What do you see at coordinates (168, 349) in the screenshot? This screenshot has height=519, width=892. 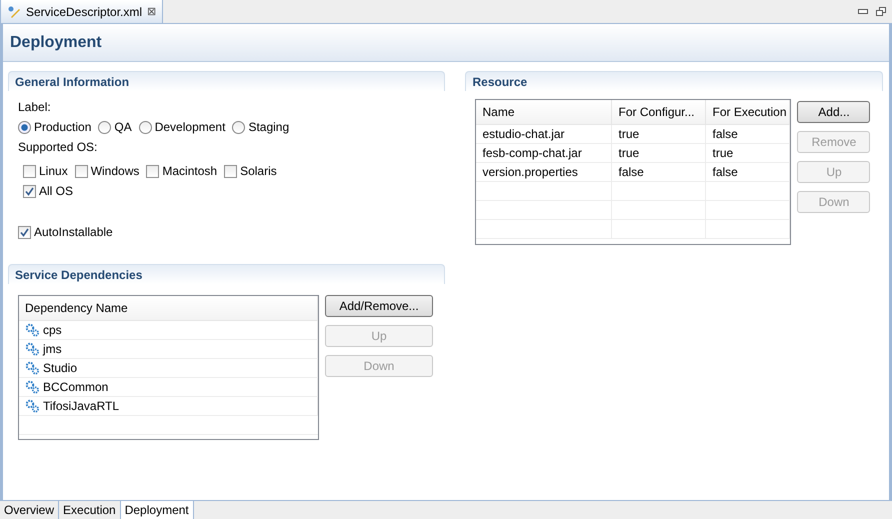 I see `dependency-row: jms` at bounding box center [168, 349].